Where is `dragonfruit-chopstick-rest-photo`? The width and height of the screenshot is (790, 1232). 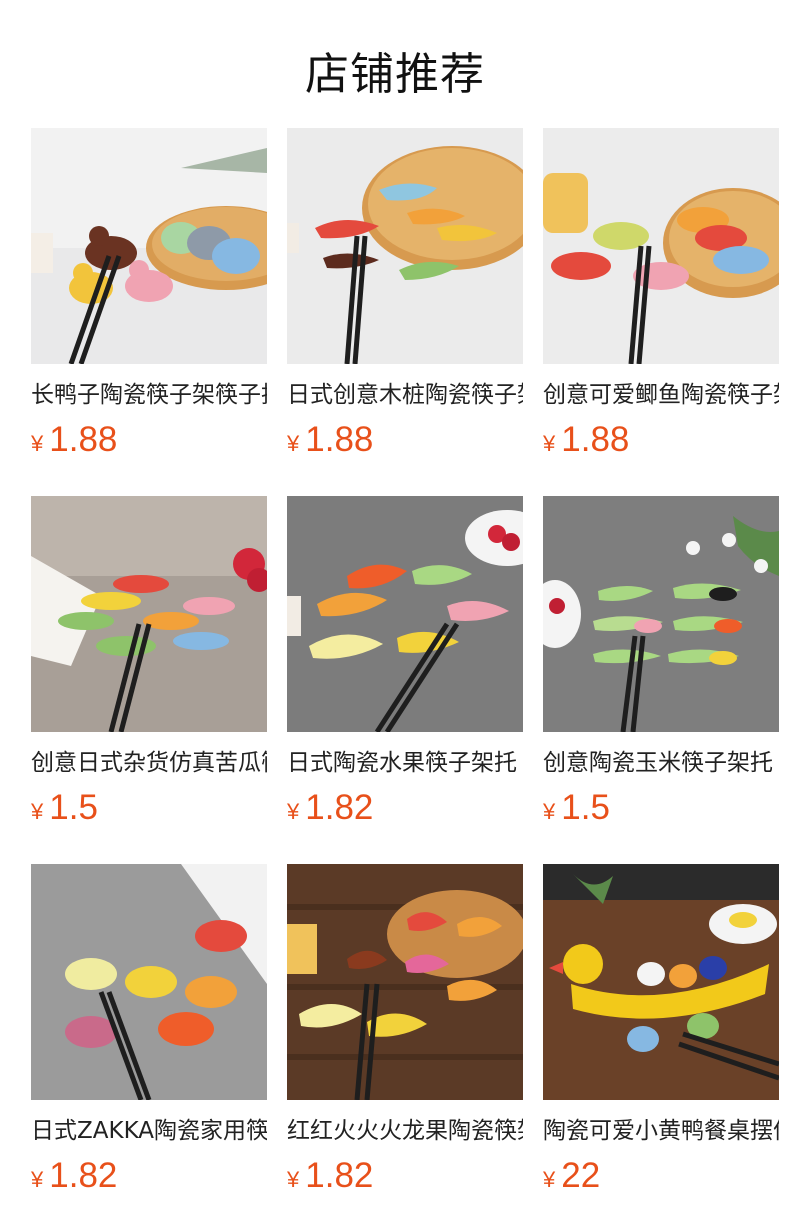 dragonfruit-chopstick-rest-photo is located at coordinates (405, 982).